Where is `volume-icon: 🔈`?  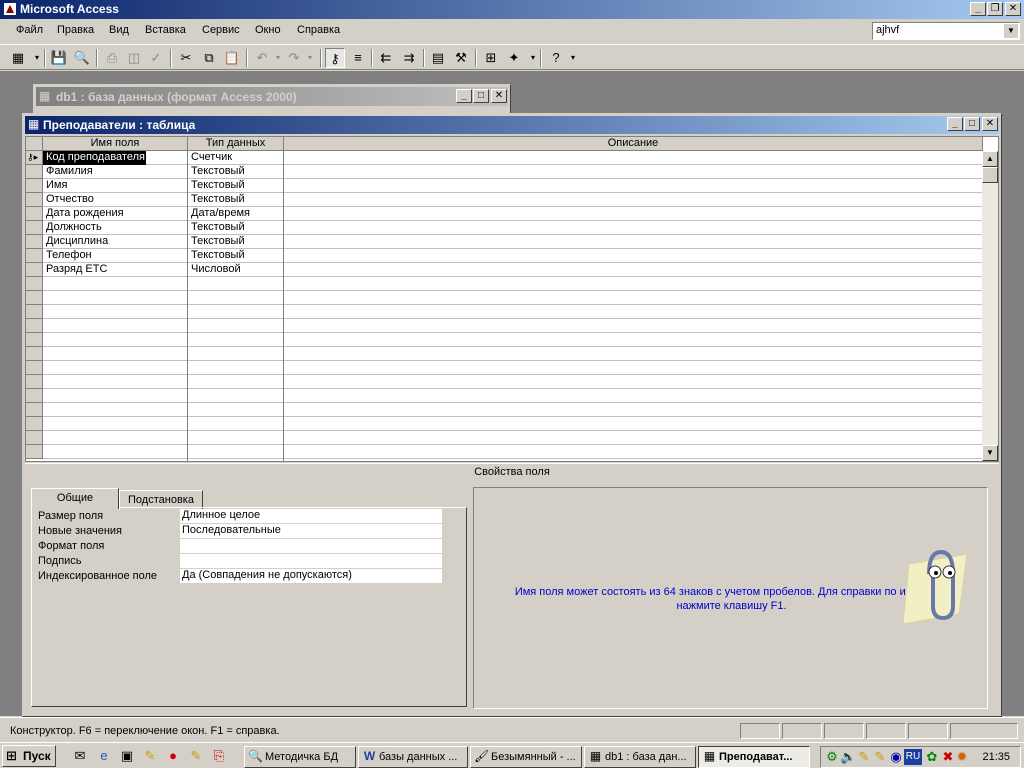
volume-icon: 🔈 is located at coordinates (848, 757).